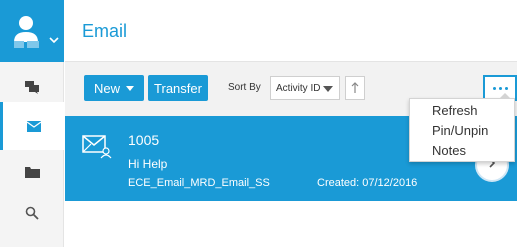 The image size is (517, 247). Describe the element at coordinates (105, 31) in the screenshot. I see `page-title: Email` at that location.